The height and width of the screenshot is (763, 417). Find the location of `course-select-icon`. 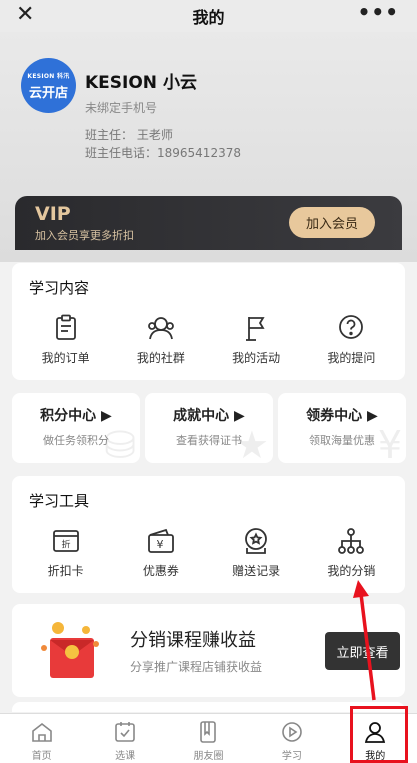

course-select-icon is located at coordinates (125, 732).